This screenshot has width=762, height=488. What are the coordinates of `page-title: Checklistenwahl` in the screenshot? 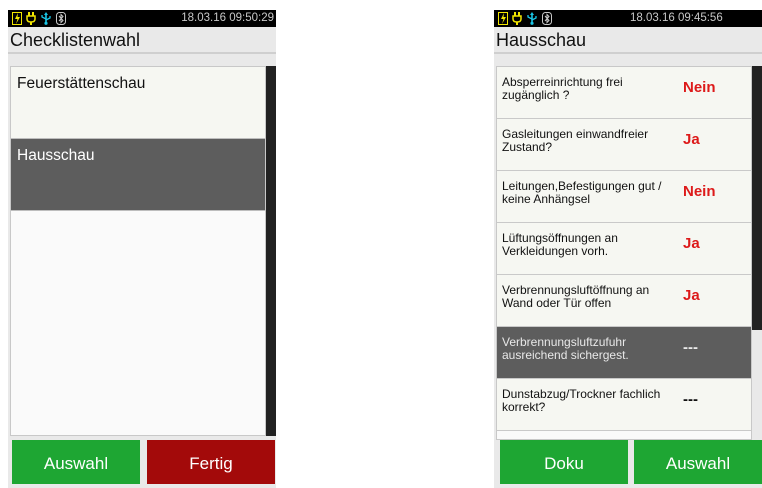 It's located at (142, 40).